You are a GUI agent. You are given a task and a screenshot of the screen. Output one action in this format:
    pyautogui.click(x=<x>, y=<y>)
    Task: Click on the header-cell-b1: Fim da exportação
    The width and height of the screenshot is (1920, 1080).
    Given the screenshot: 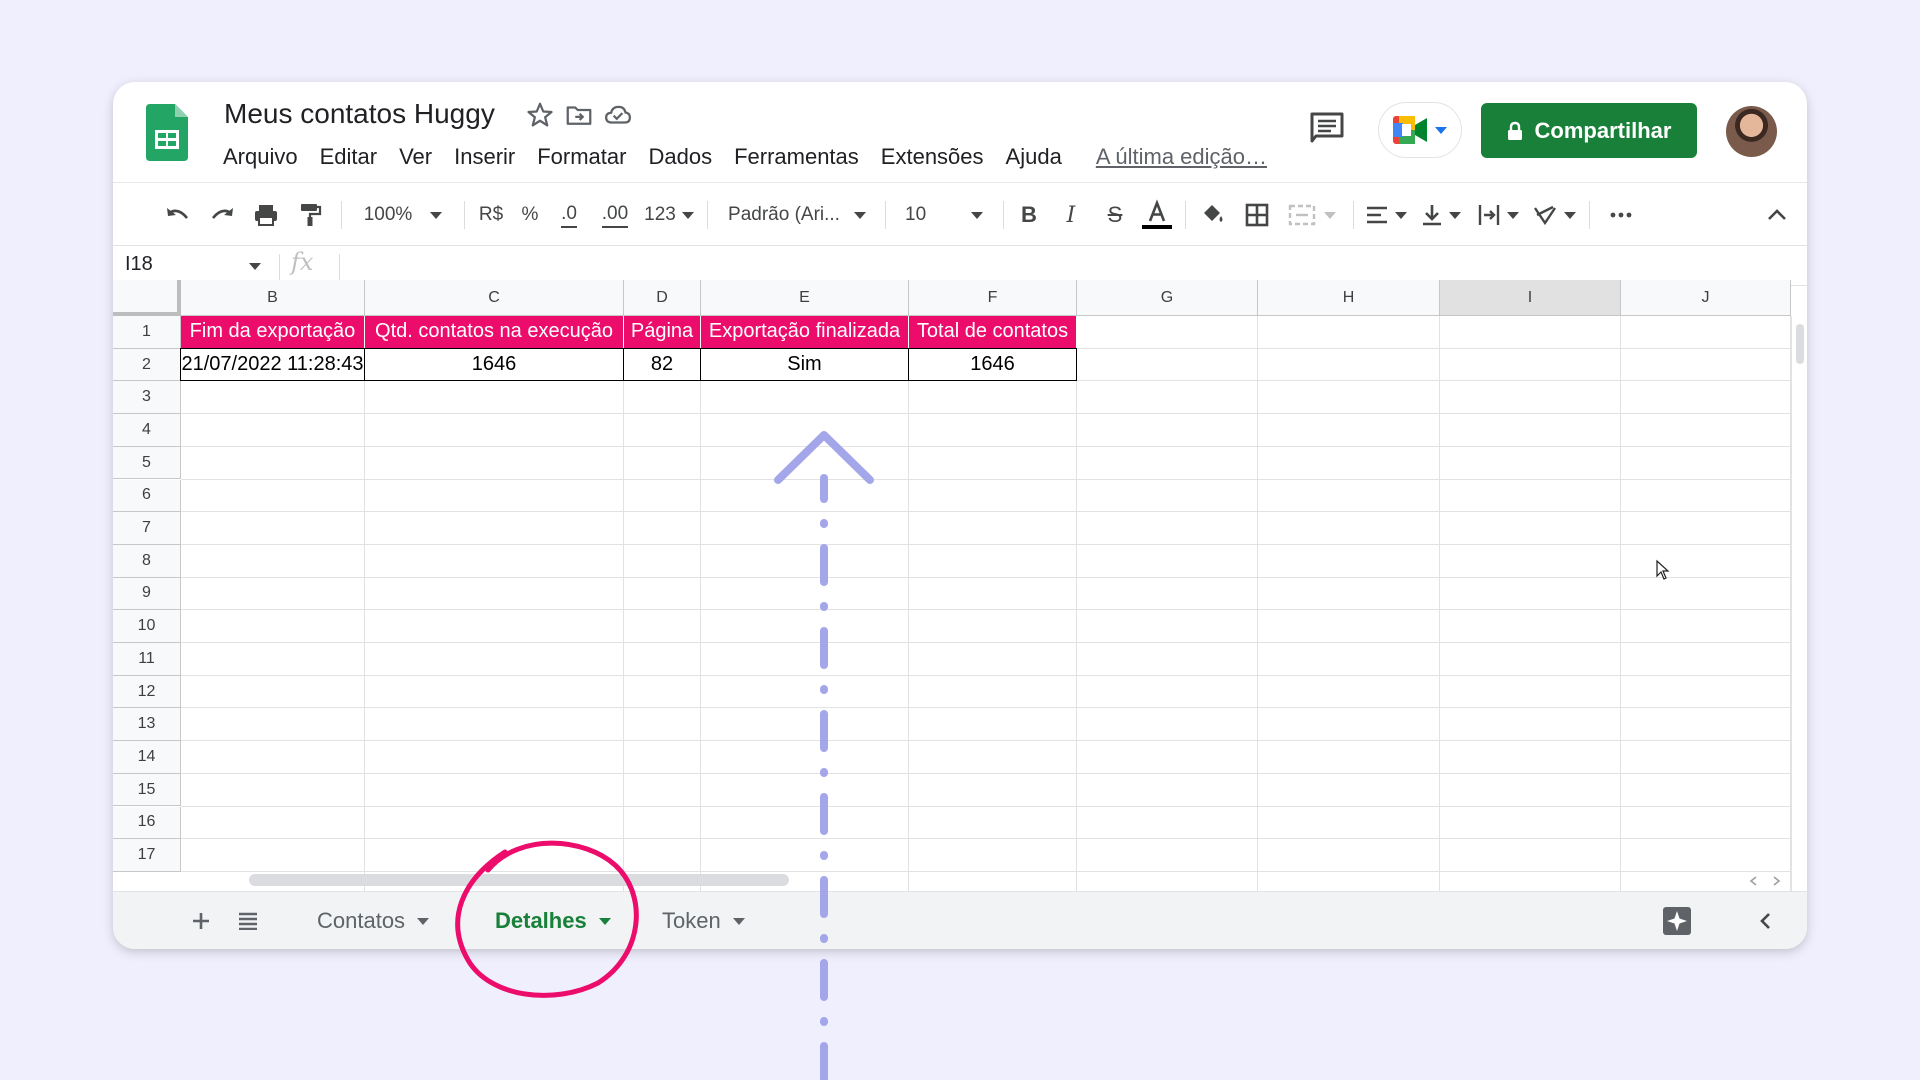 What is the action you would take?
    pyautogui.click(x=273, y=332)
    